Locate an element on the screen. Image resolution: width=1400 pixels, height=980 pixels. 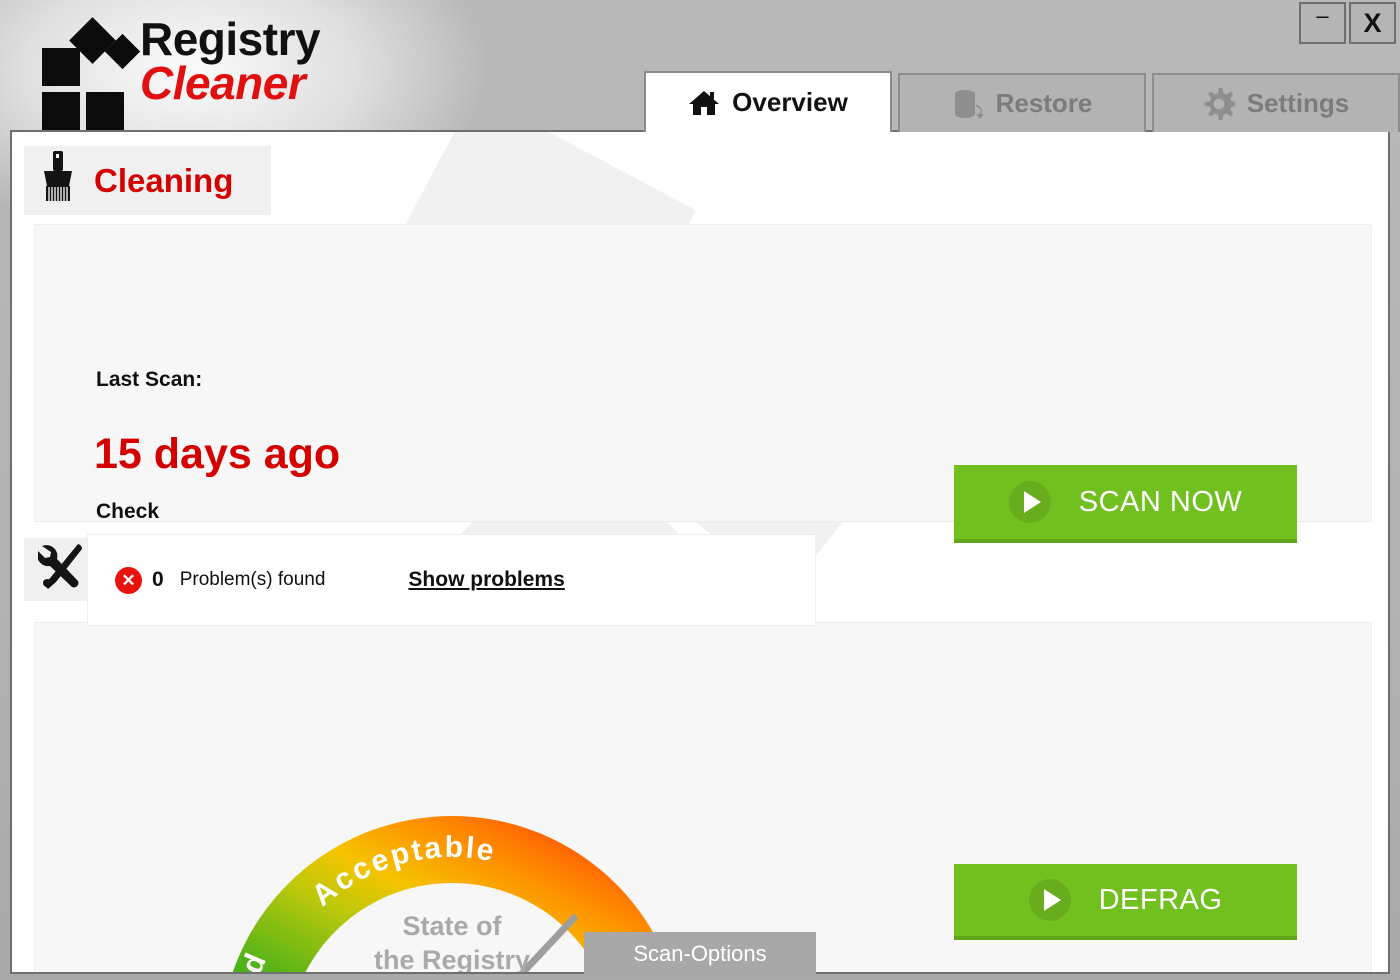
defrag-label: DEFRAG is located at coordinates (1160, 899).